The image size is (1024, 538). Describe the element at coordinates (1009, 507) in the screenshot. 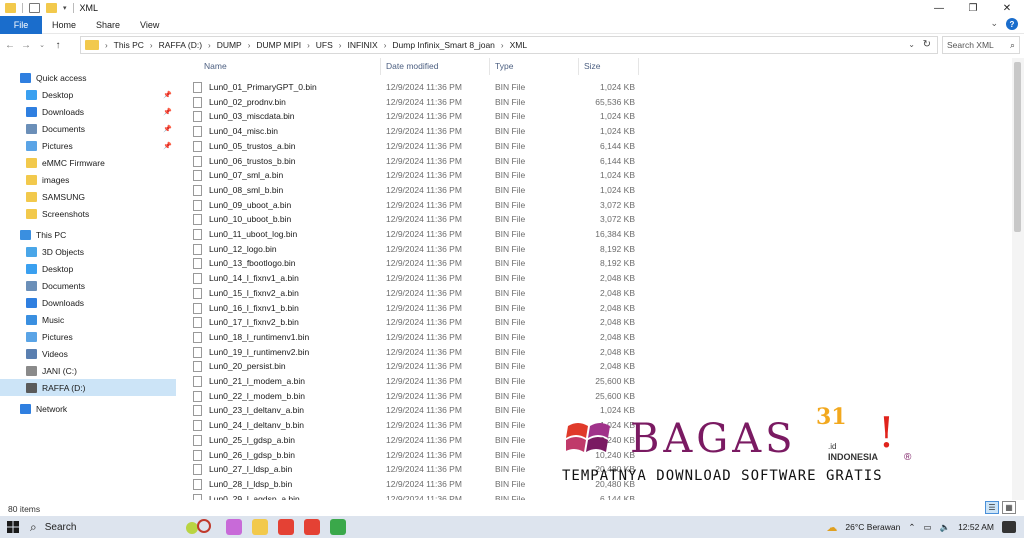

I see `large-icons-view-button: ▦` at that location.